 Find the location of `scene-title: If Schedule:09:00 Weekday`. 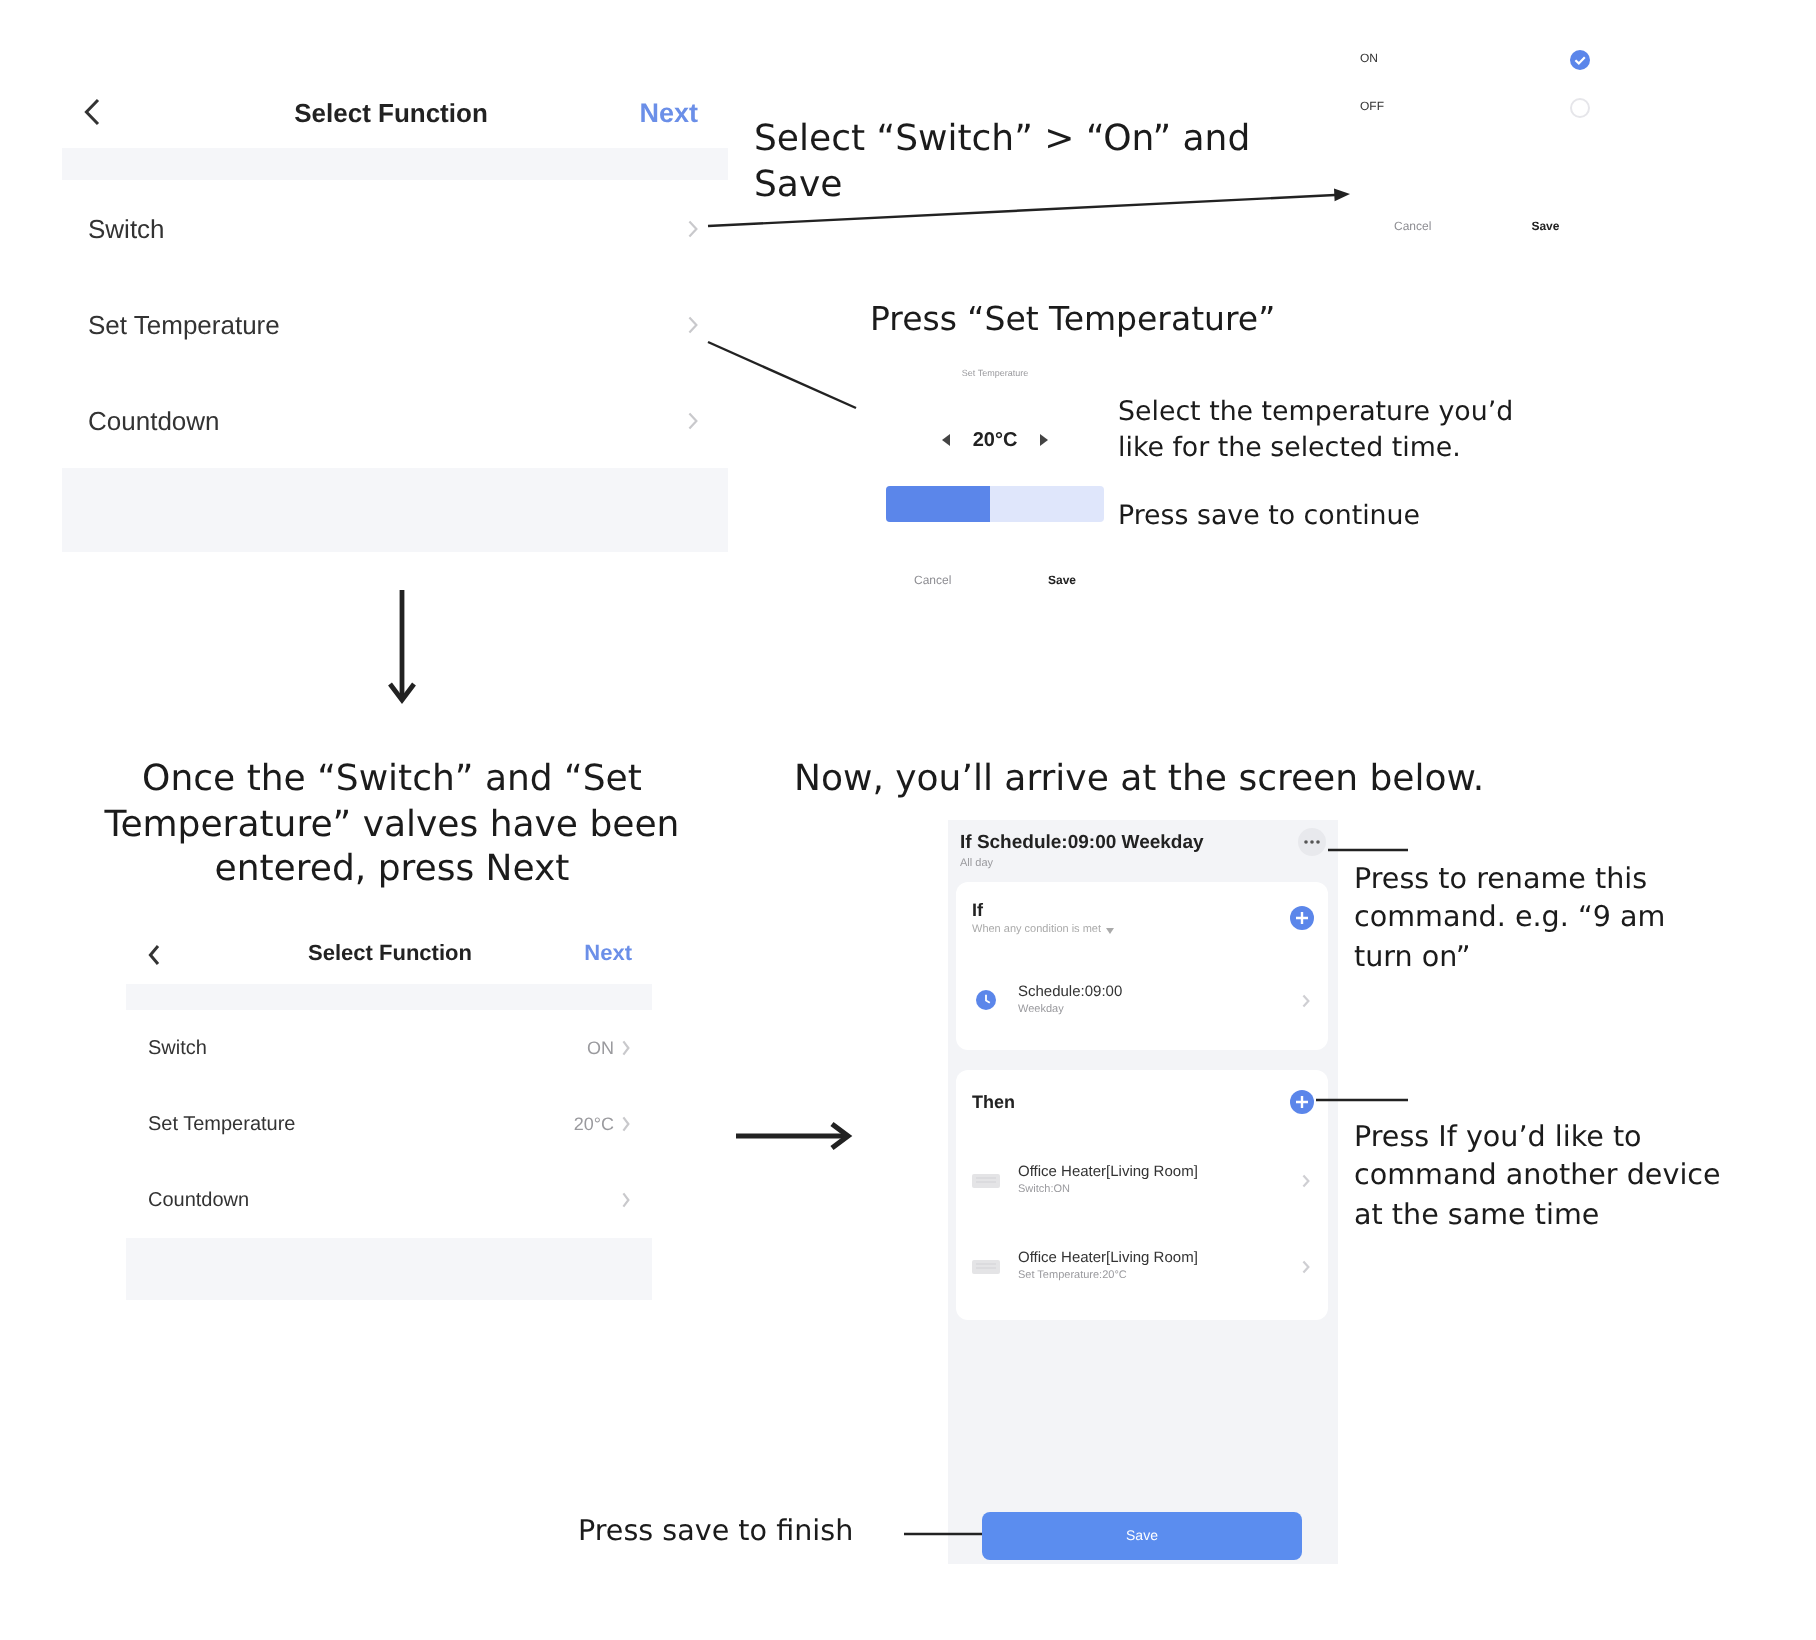

scene-title: If Schedule:09:00 Weekday is located at coordinates (1083, 843).